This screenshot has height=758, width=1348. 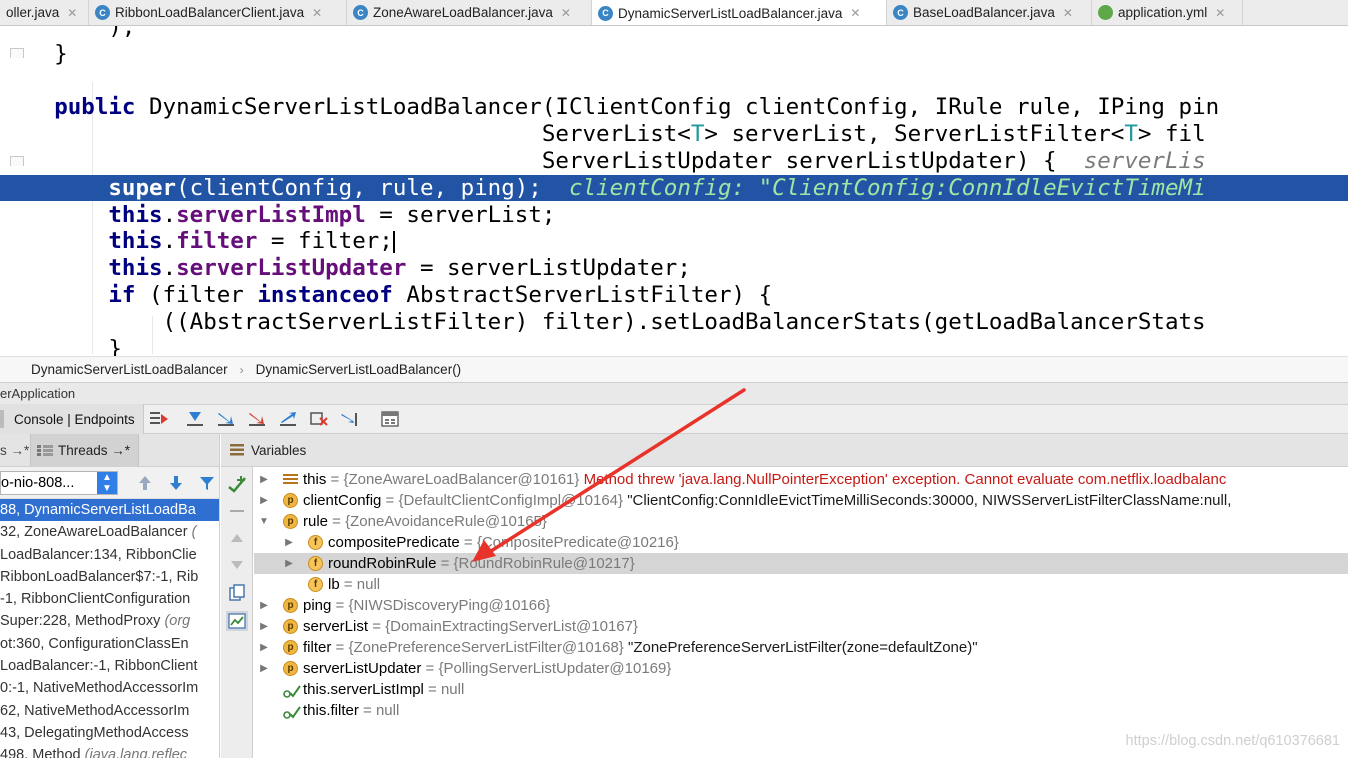 I want to click on stack-frame-class: (java.lang.reflec, so click(x=136, y=752).